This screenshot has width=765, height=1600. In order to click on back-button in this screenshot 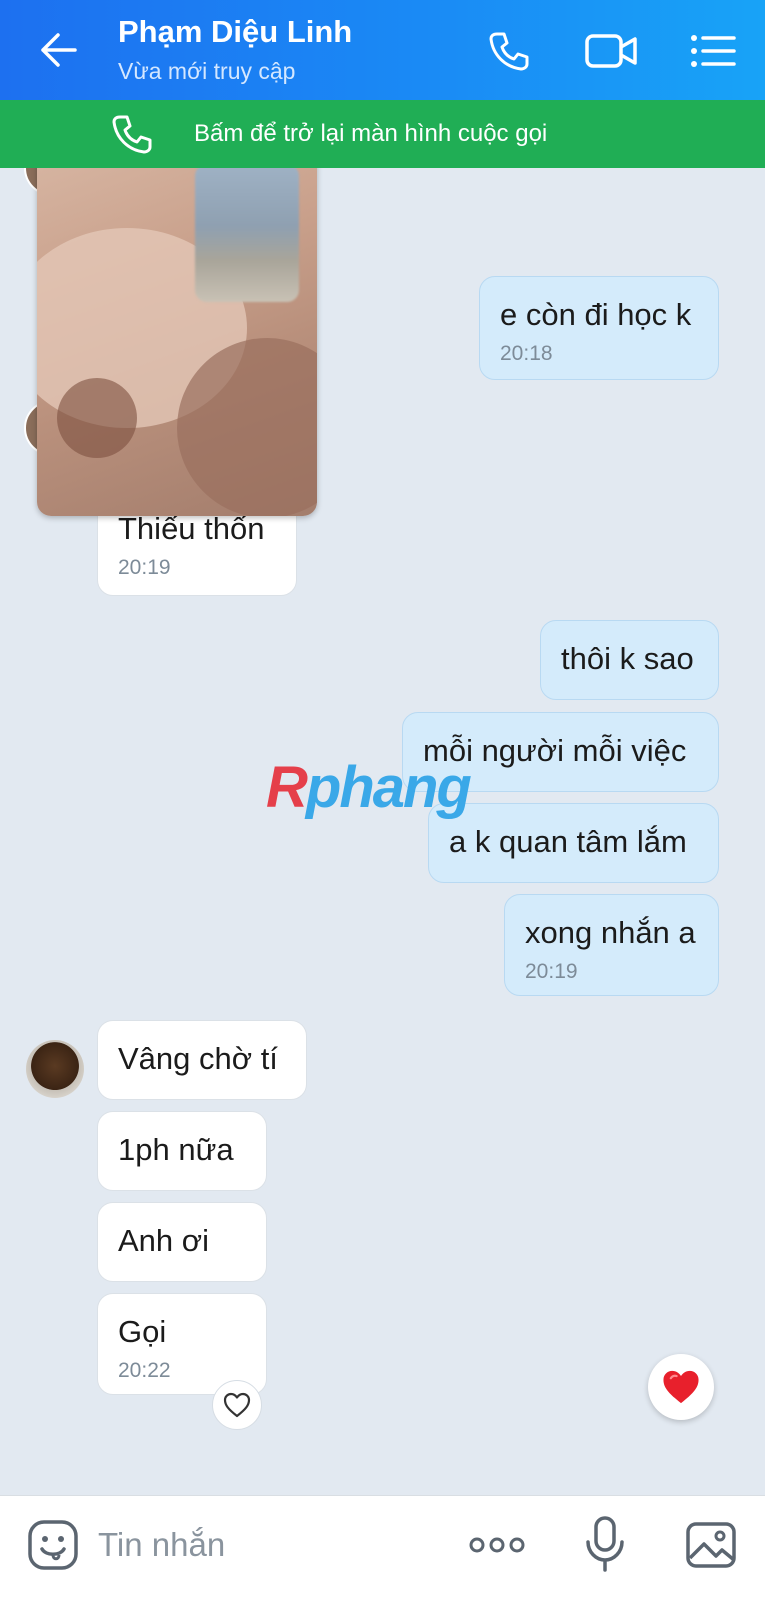, I will do `click(58, 50)`.